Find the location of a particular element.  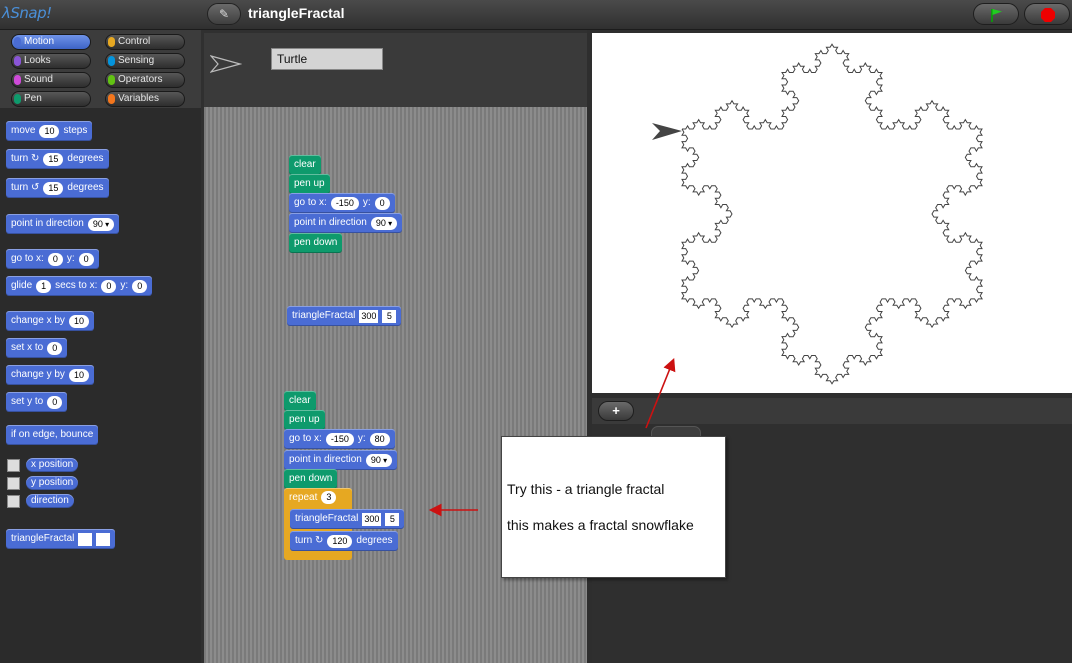

add-sprite-button: + is located at coordinates (616, 411).